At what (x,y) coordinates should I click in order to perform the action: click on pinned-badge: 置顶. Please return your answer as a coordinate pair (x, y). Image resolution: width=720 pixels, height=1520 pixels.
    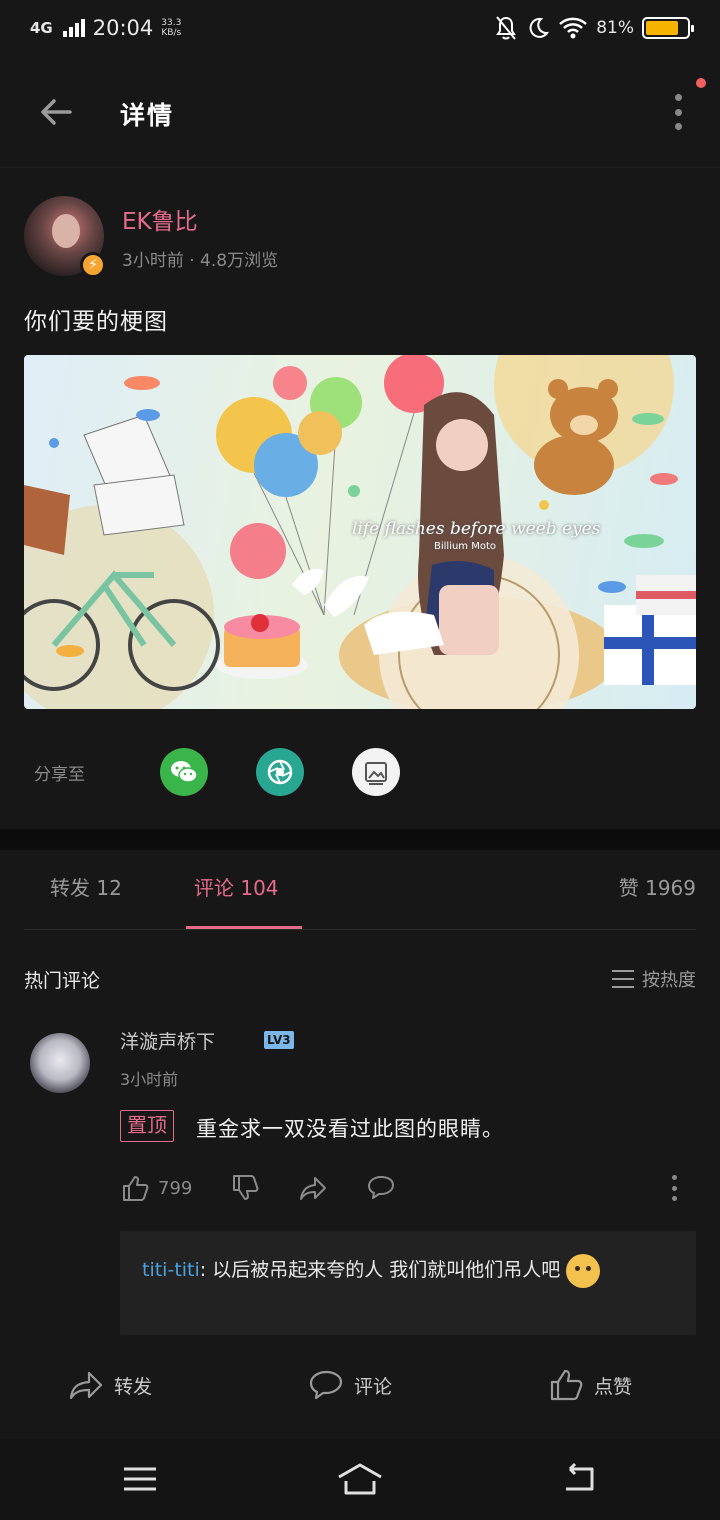
    Looking at the image, I should click on (147, 1126).